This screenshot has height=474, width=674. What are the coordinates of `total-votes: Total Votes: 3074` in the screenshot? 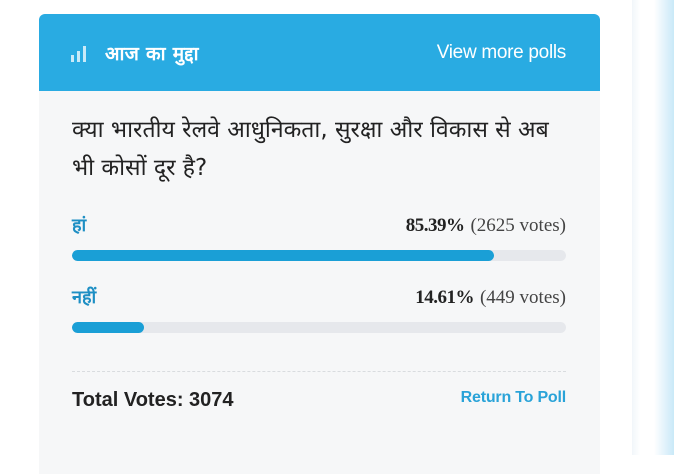 It's located at (153, 400).